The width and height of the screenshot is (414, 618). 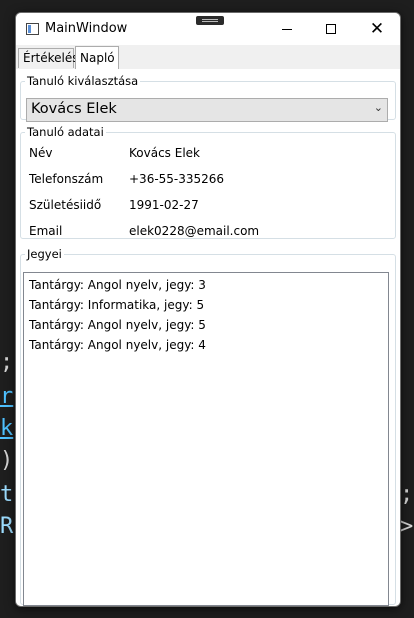 What do you see at coordinates (116, 305) in the screenshot?
I see `list-item: Tantárgy: Informatika, jegy: 5` at bounding box center [116, 305].